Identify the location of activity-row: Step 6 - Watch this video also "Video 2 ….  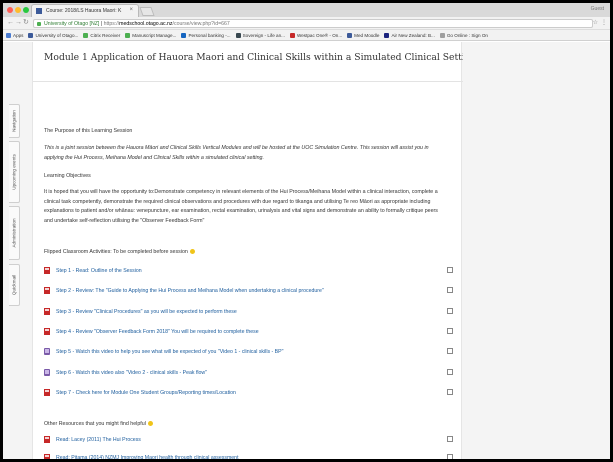
(249, 373).